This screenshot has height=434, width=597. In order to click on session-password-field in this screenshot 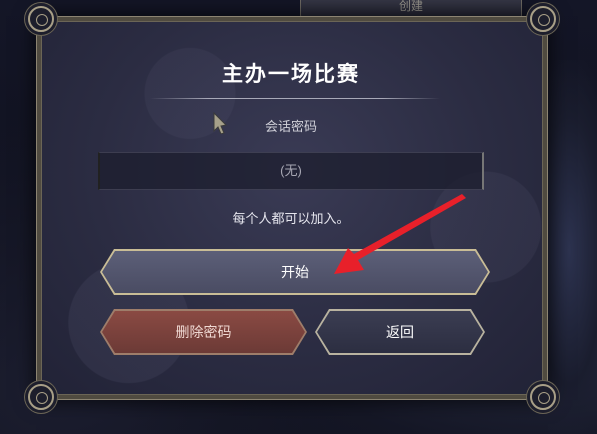, I will do `click(291, 171)`.